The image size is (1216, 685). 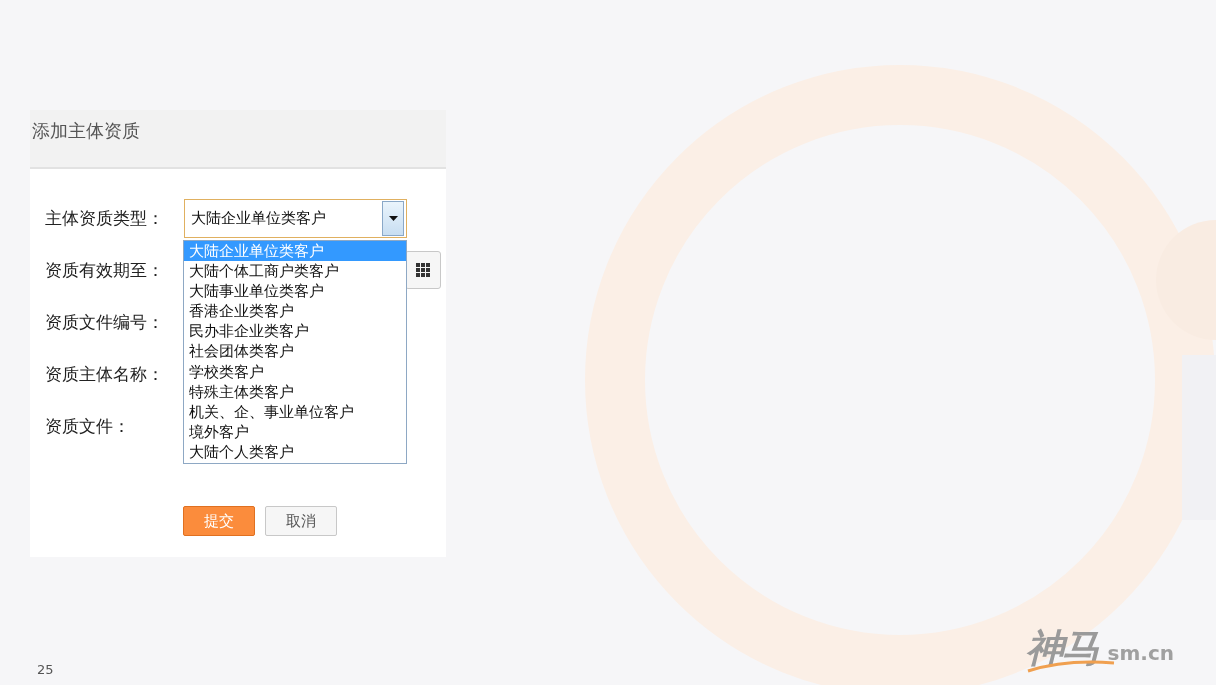 I want to click on field-label: 资质文件编号：, so click(x=105, y=322).